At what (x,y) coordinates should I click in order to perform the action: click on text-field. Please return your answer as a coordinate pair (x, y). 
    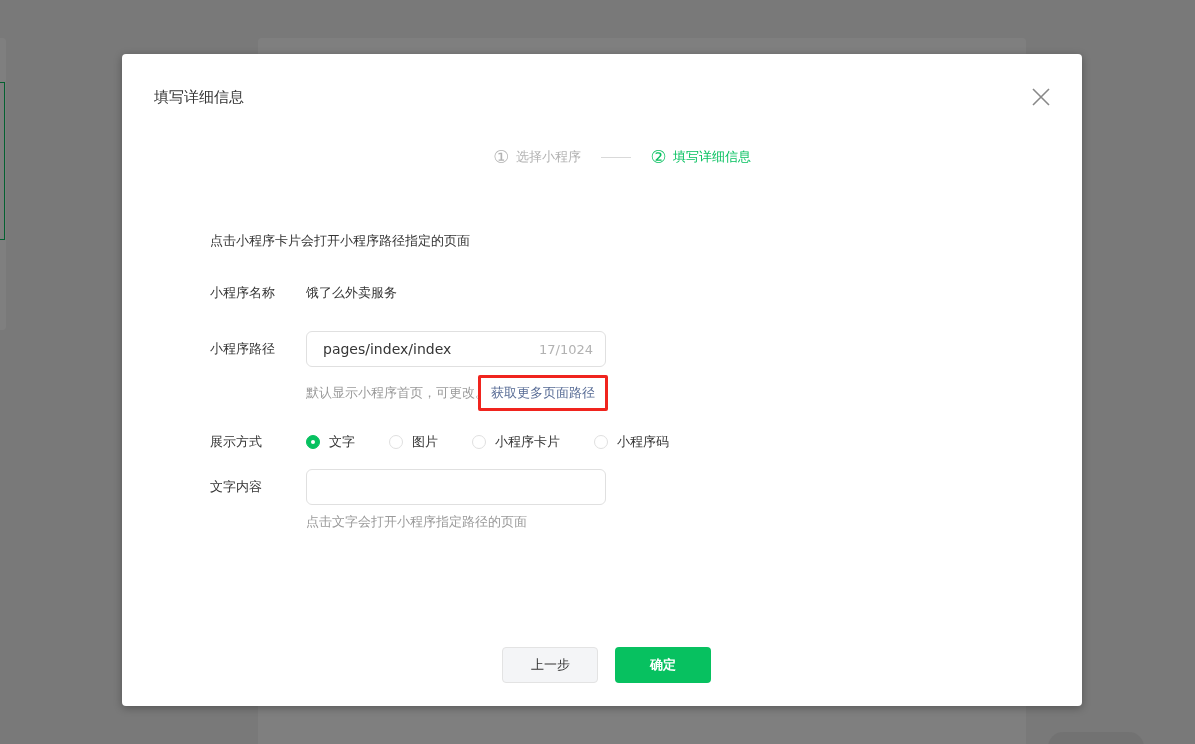
    Looking at the image, I should click on (456, 487).